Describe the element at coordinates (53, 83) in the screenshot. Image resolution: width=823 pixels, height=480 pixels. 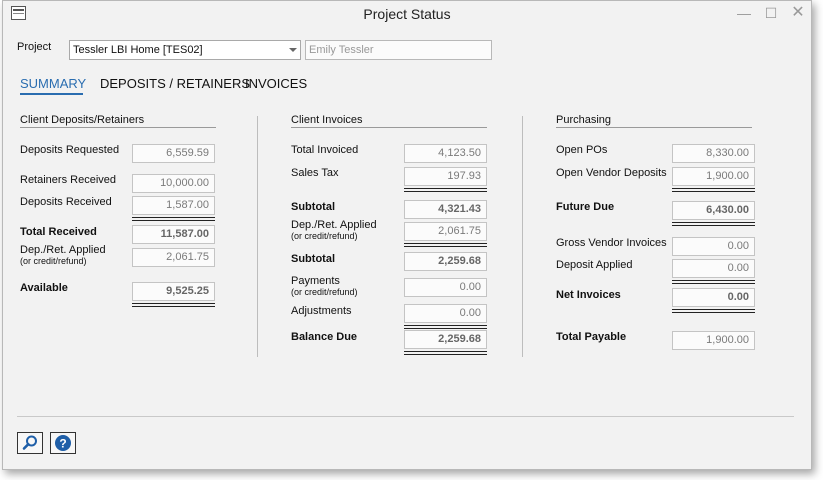
I see `tab-summary: SUMMARY` at that location.